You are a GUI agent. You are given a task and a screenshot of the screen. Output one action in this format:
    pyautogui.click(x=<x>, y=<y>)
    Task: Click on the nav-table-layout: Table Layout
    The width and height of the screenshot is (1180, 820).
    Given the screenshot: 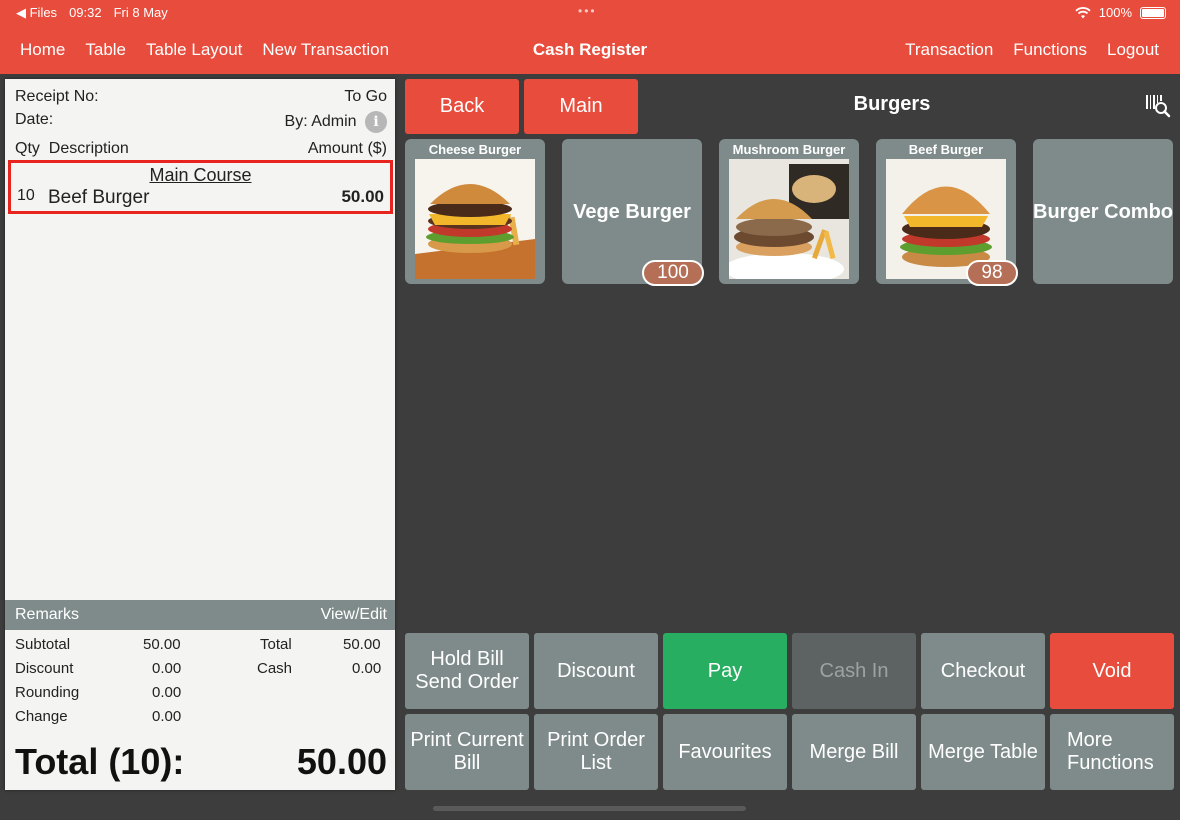 What is the action you would take?
    pyautogui.click(x=194, y=50)
    